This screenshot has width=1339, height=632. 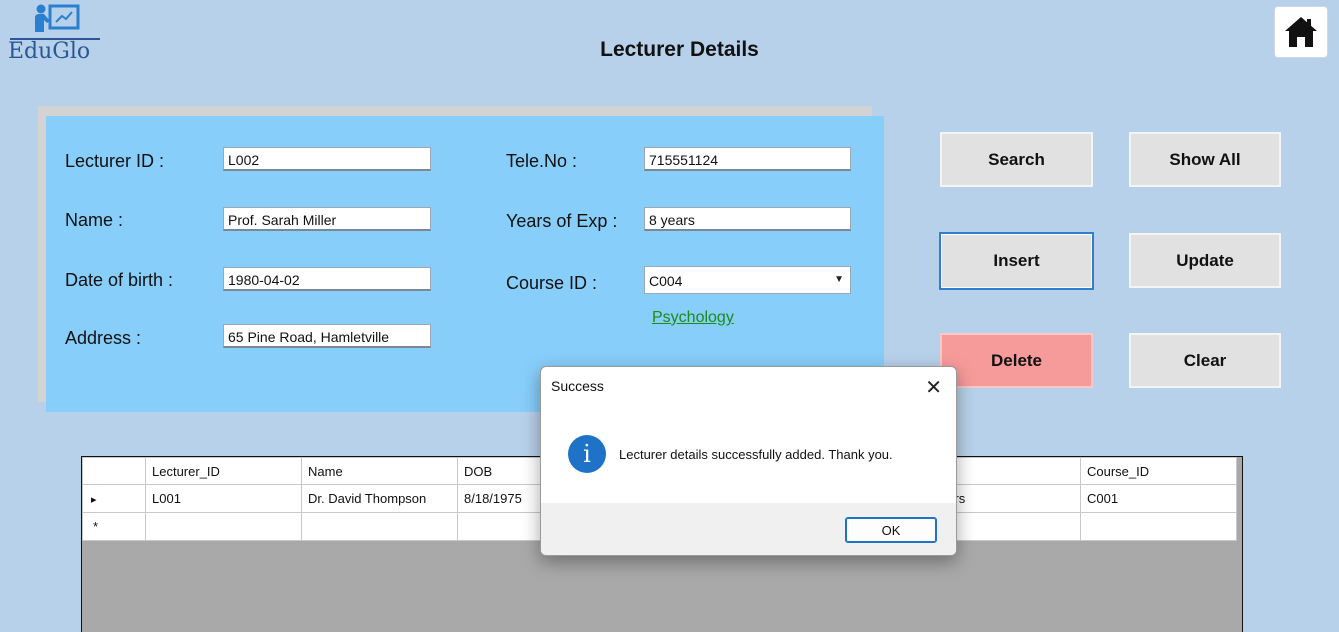 What do you see at coordinates (379, 471) in the screenshot?
I see `column-header: Name` at bounding box center [379, 471].